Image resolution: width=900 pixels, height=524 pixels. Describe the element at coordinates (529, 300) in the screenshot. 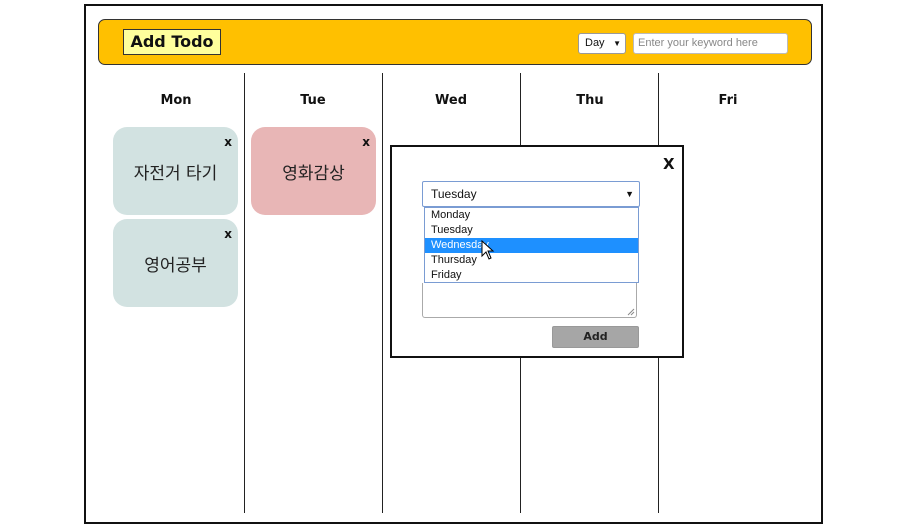

I see `todo-textarea` at that location.